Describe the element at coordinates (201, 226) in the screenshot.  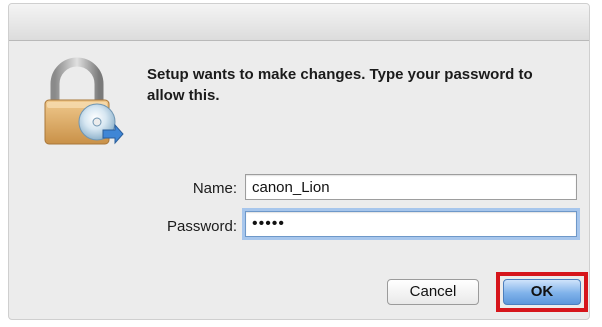
I see `password-label: Password:` at that location.